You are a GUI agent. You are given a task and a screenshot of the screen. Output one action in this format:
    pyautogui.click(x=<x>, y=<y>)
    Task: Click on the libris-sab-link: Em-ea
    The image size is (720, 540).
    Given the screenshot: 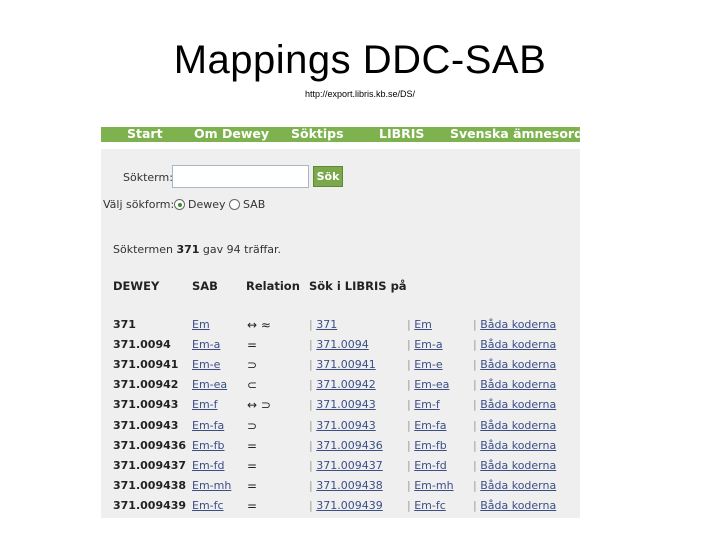 What is the action you would take?
    pyautogui.click(x=431, y=384)
    